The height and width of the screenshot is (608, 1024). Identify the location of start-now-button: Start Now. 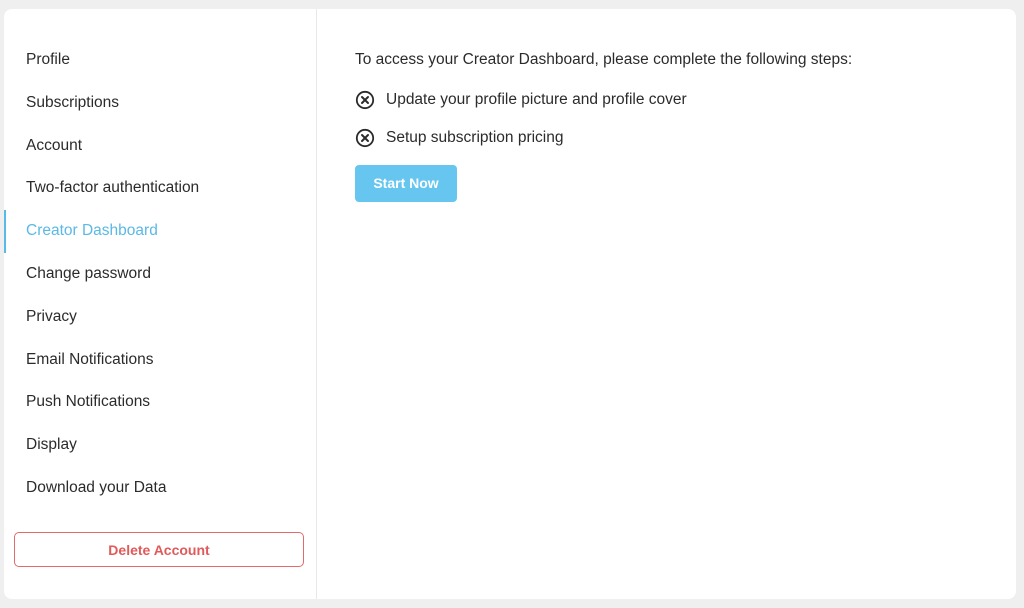
(406, 183).